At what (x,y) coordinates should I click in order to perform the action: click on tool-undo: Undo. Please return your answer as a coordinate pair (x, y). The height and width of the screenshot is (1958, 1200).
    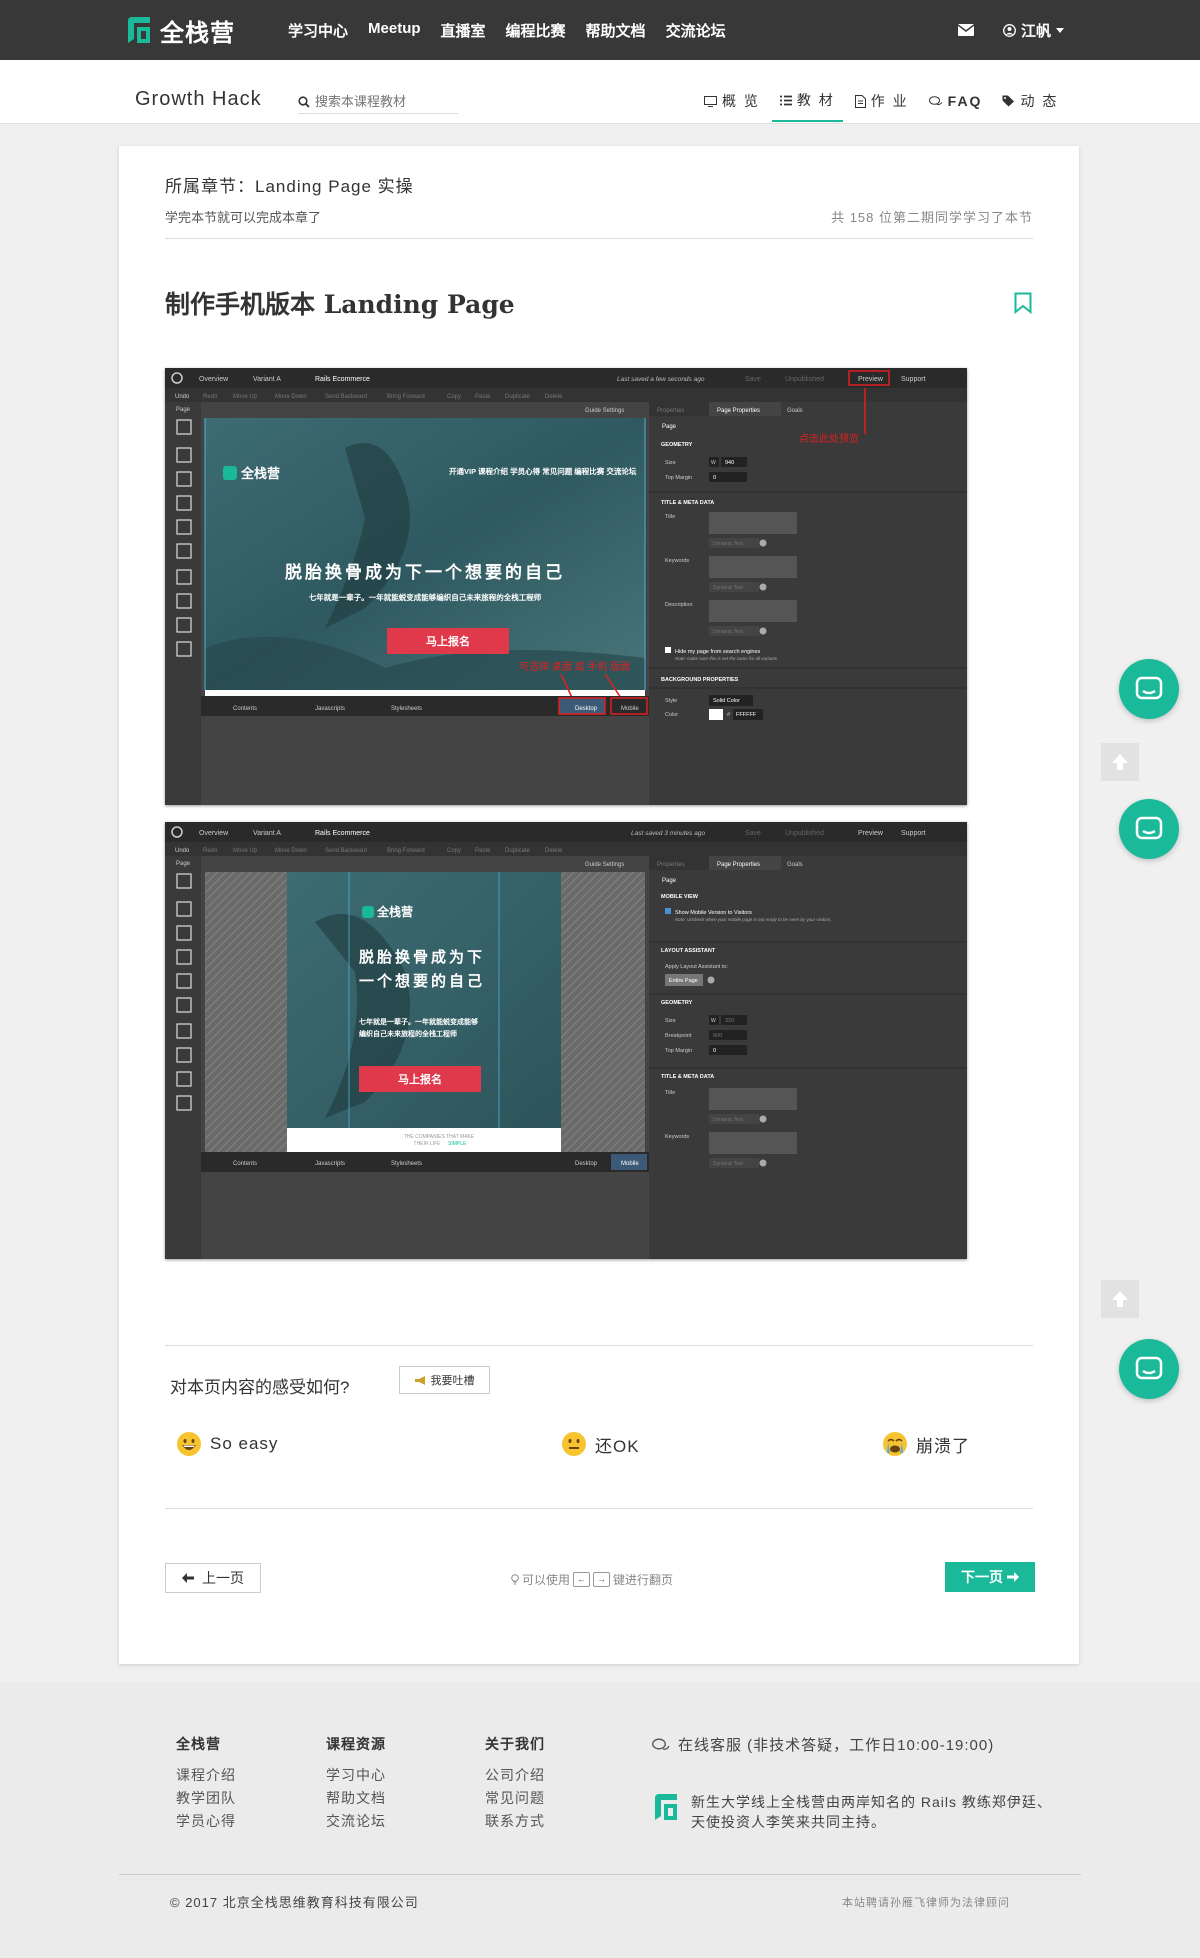
    Looking at the image, I should click on (182, 397).